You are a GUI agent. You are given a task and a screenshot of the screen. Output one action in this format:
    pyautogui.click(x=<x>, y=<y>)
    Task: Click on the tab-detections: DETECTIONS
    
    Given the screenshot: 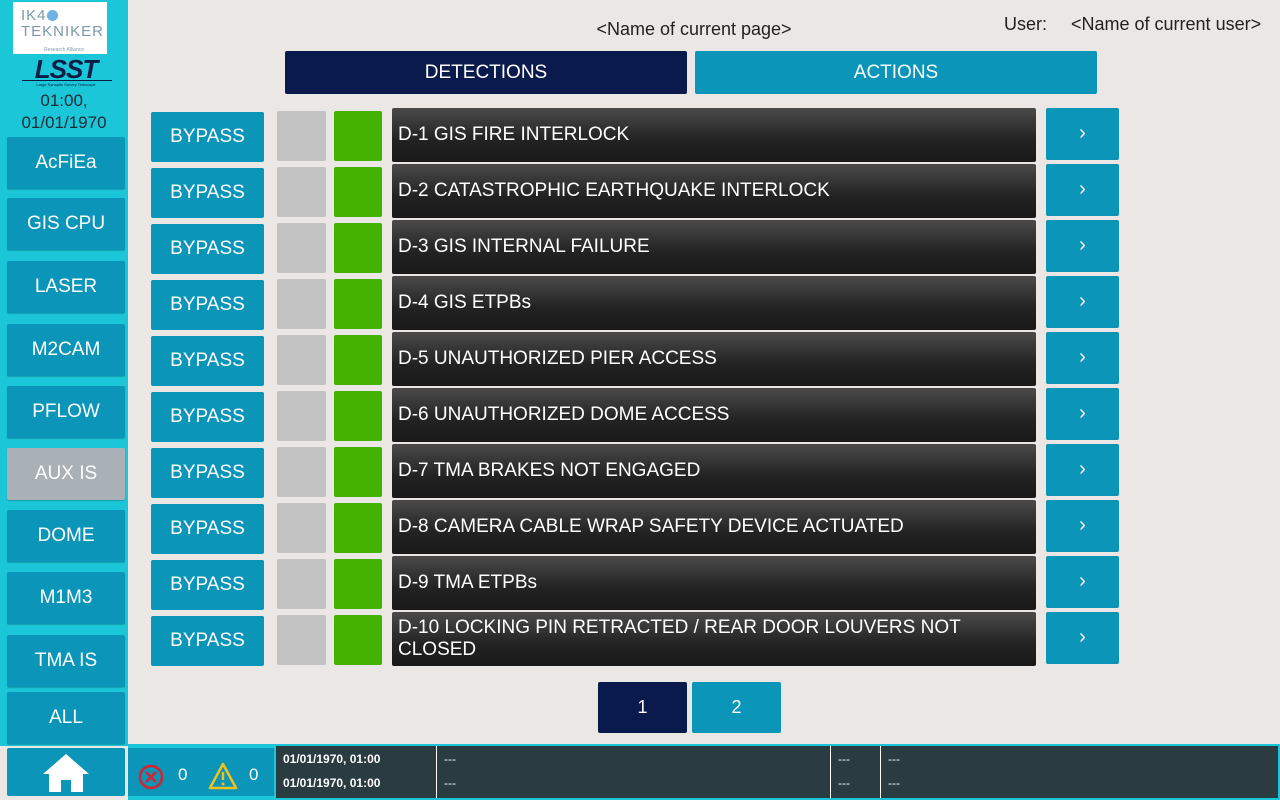 What is the action you would take?
    pyautogui.click(x=486, y=72)
    